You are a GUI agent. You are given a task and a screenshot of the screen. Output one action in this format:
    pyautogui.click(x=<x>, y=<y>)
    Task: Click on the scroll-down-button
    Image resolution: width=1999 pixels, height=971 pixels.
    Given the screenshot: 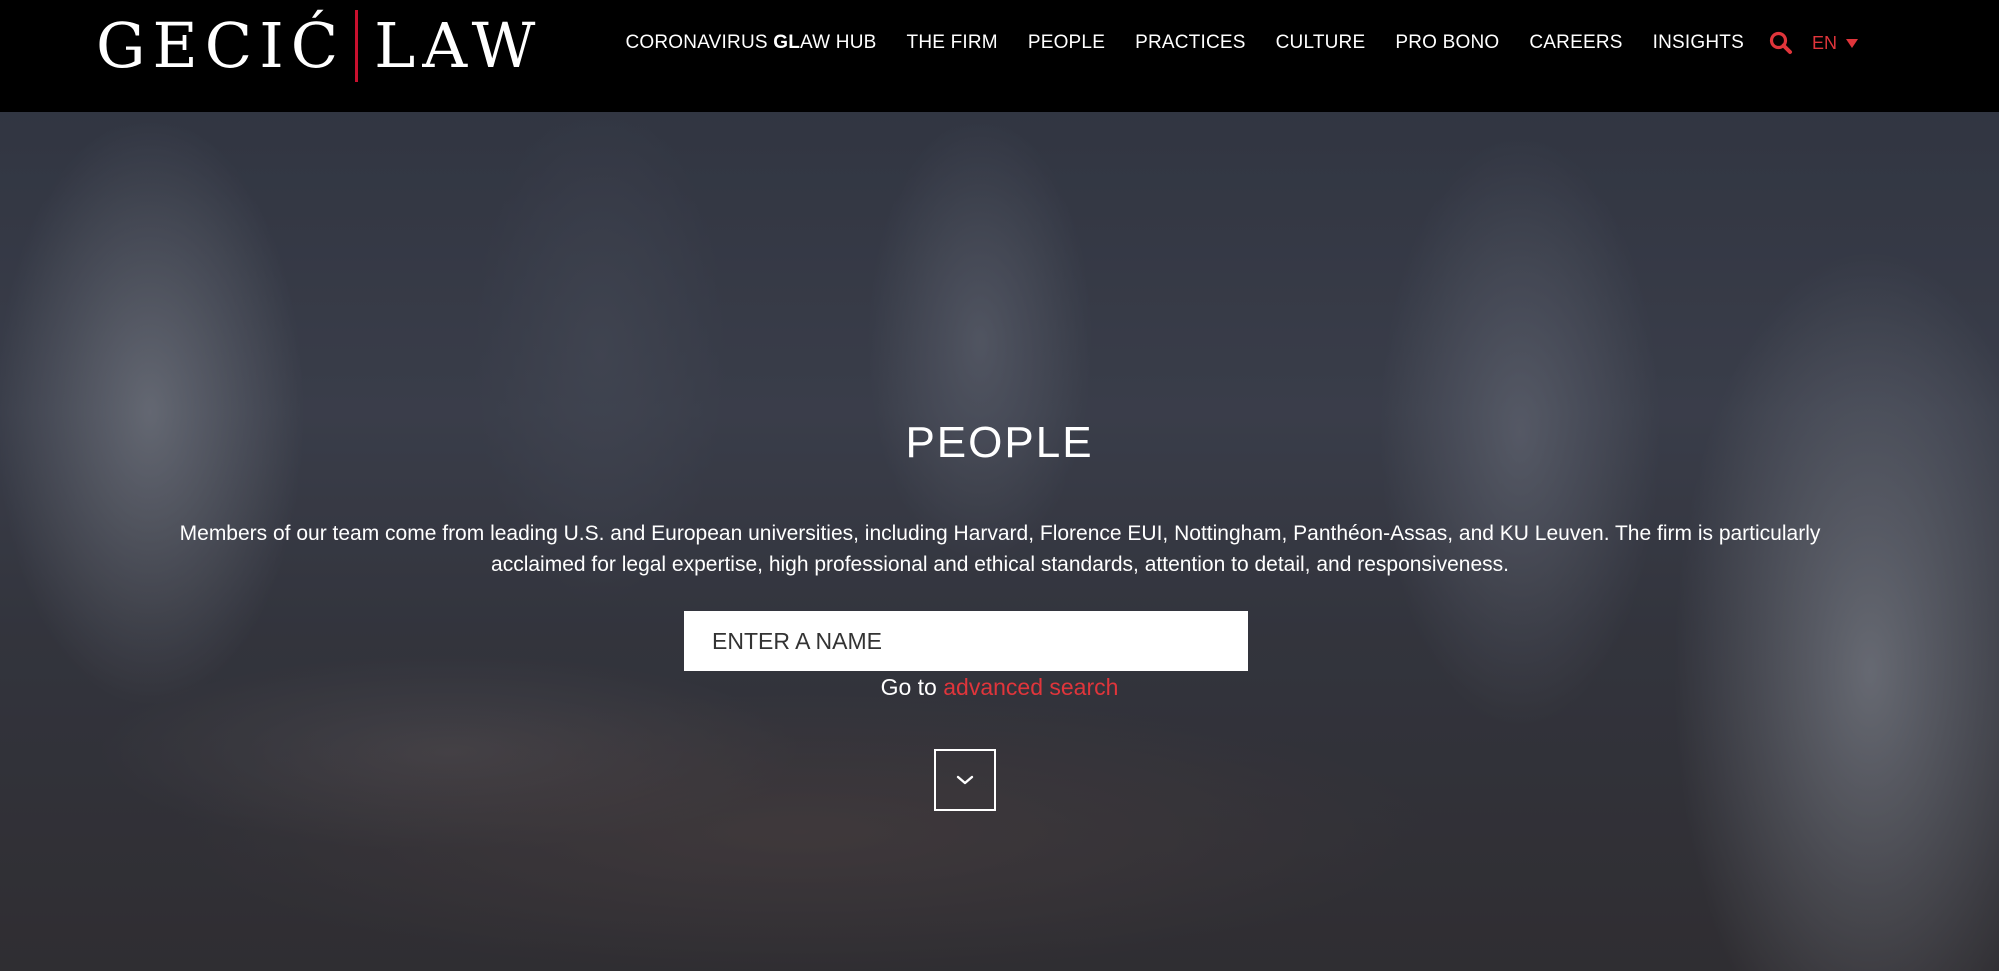 What is the action you would take?
    pyautogui.click(x=965, y=780)
    